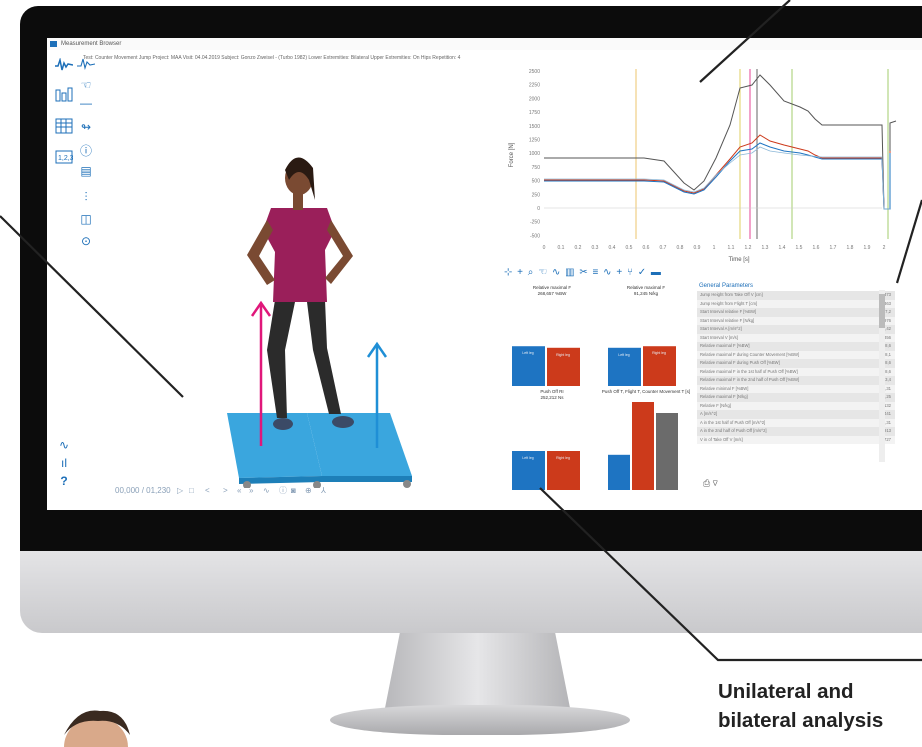  I want to click on next-frame-icon: >, so click(225, 491).